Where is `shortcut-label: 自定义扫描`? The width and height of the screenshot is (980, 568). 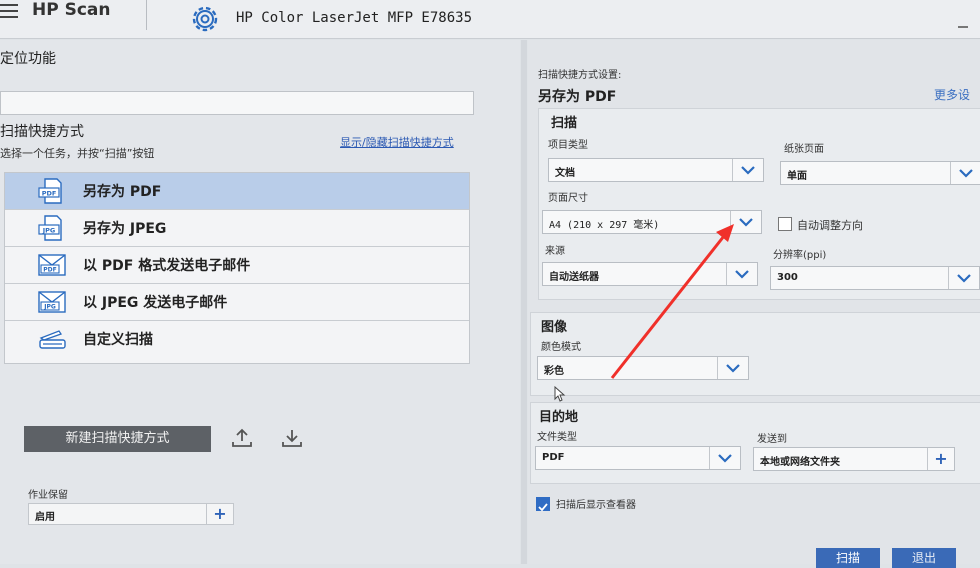 shortcut-label: 自定义扫描 is located at coordinates (118, 340).